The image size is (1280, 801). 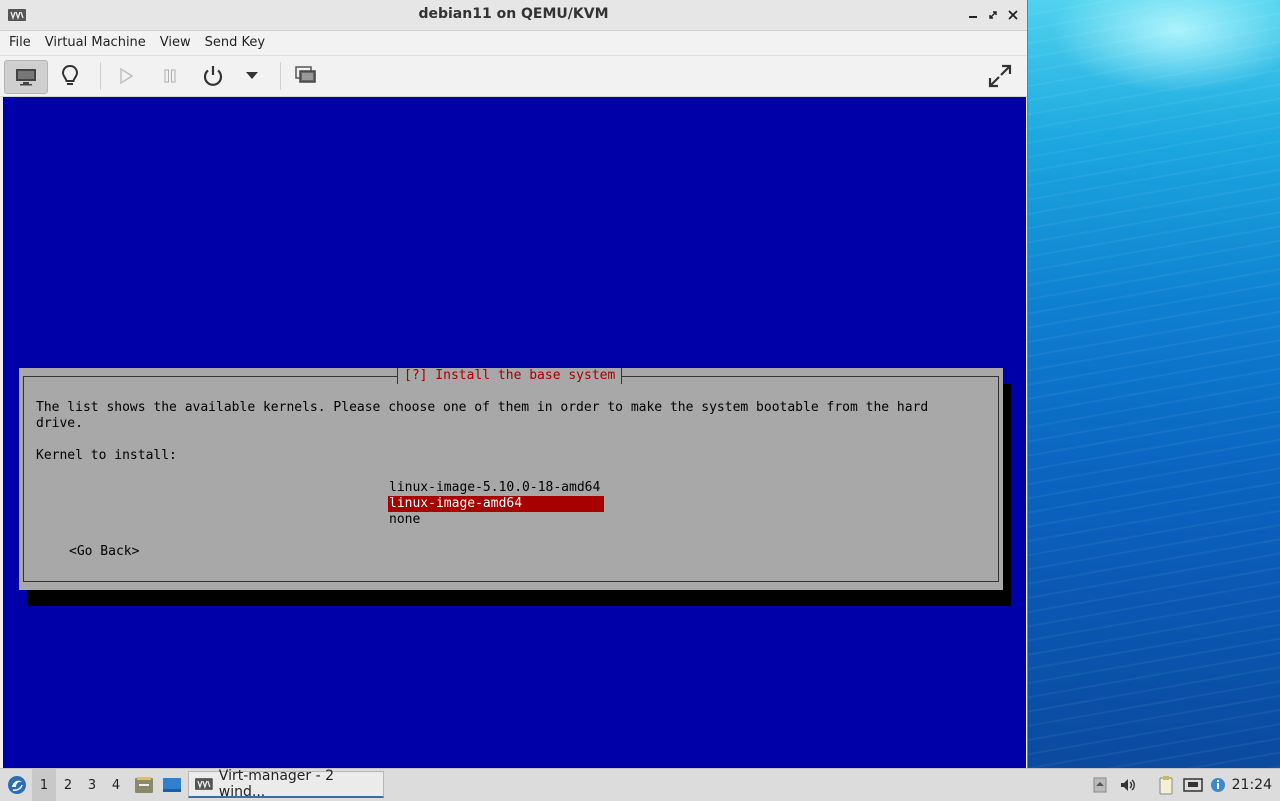 I want to click on menu-virtual-machine: Virtual Machine, so click(x=95, y=43).